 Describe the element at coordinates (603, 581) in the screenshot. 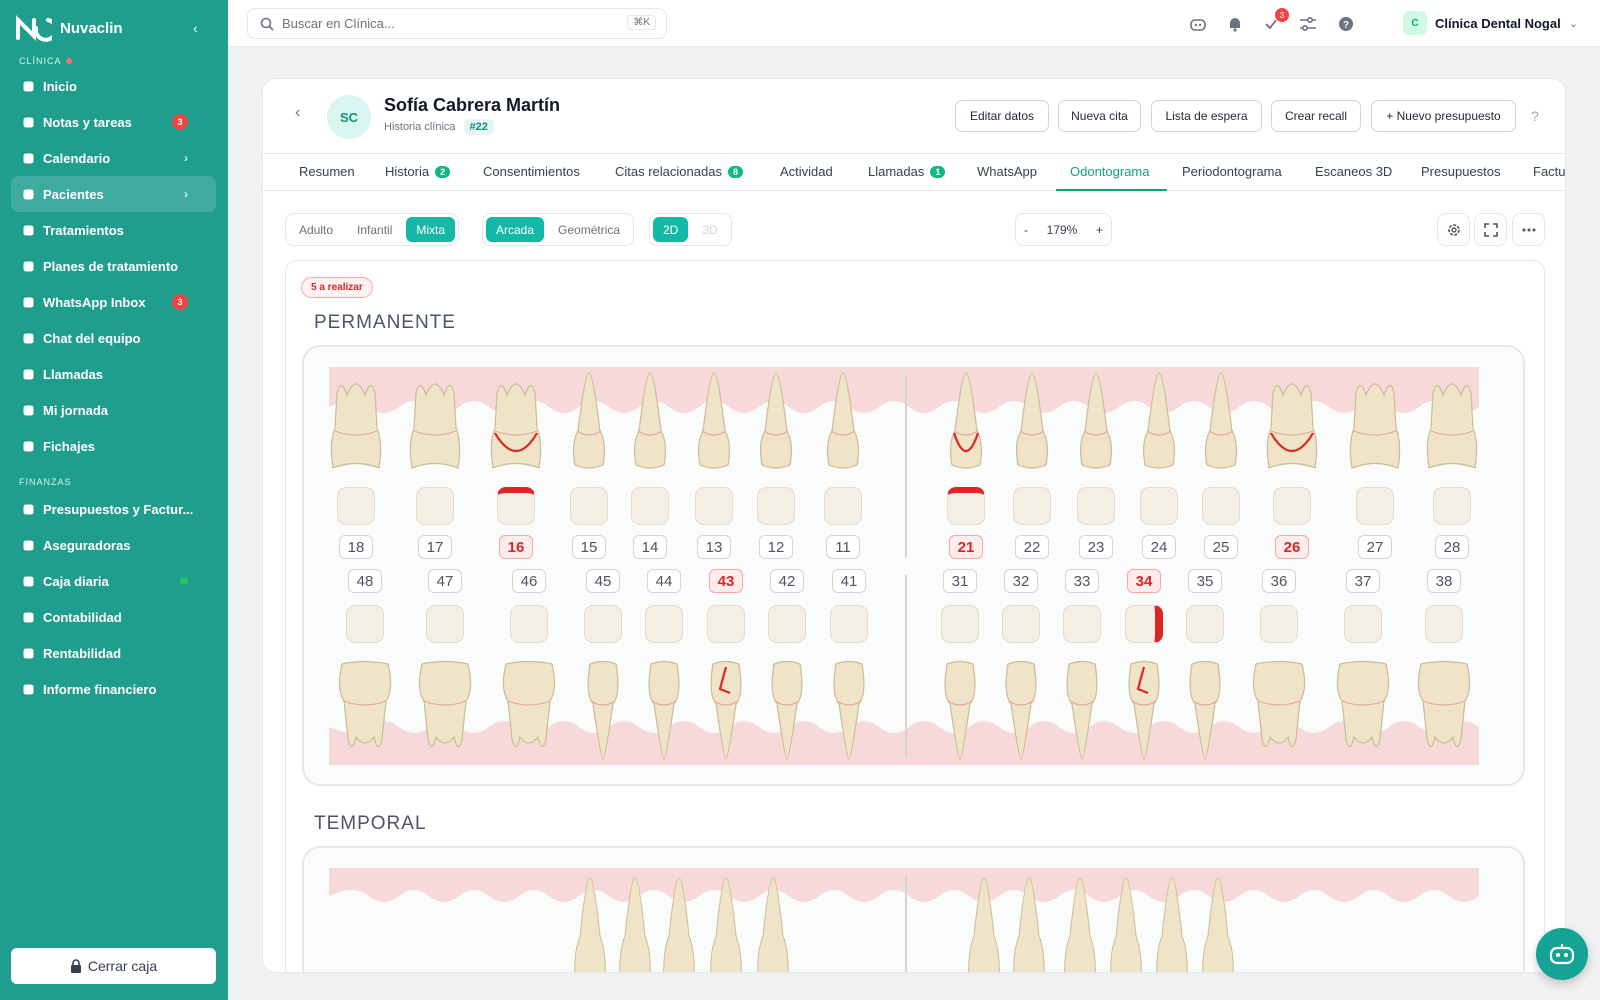

I see `tooth-number: 45` at that location.